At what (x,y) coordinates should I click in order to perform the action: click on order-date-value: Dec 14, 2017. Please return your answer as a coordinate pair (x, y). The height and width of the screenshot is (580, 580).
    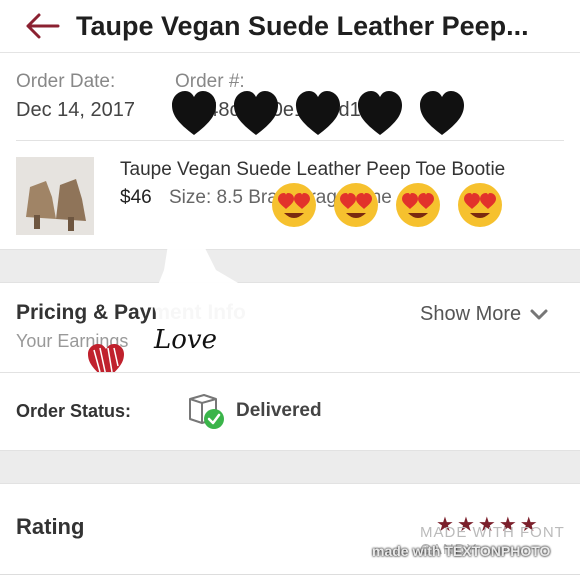
    Looking at the image, I should click on (75, 110).